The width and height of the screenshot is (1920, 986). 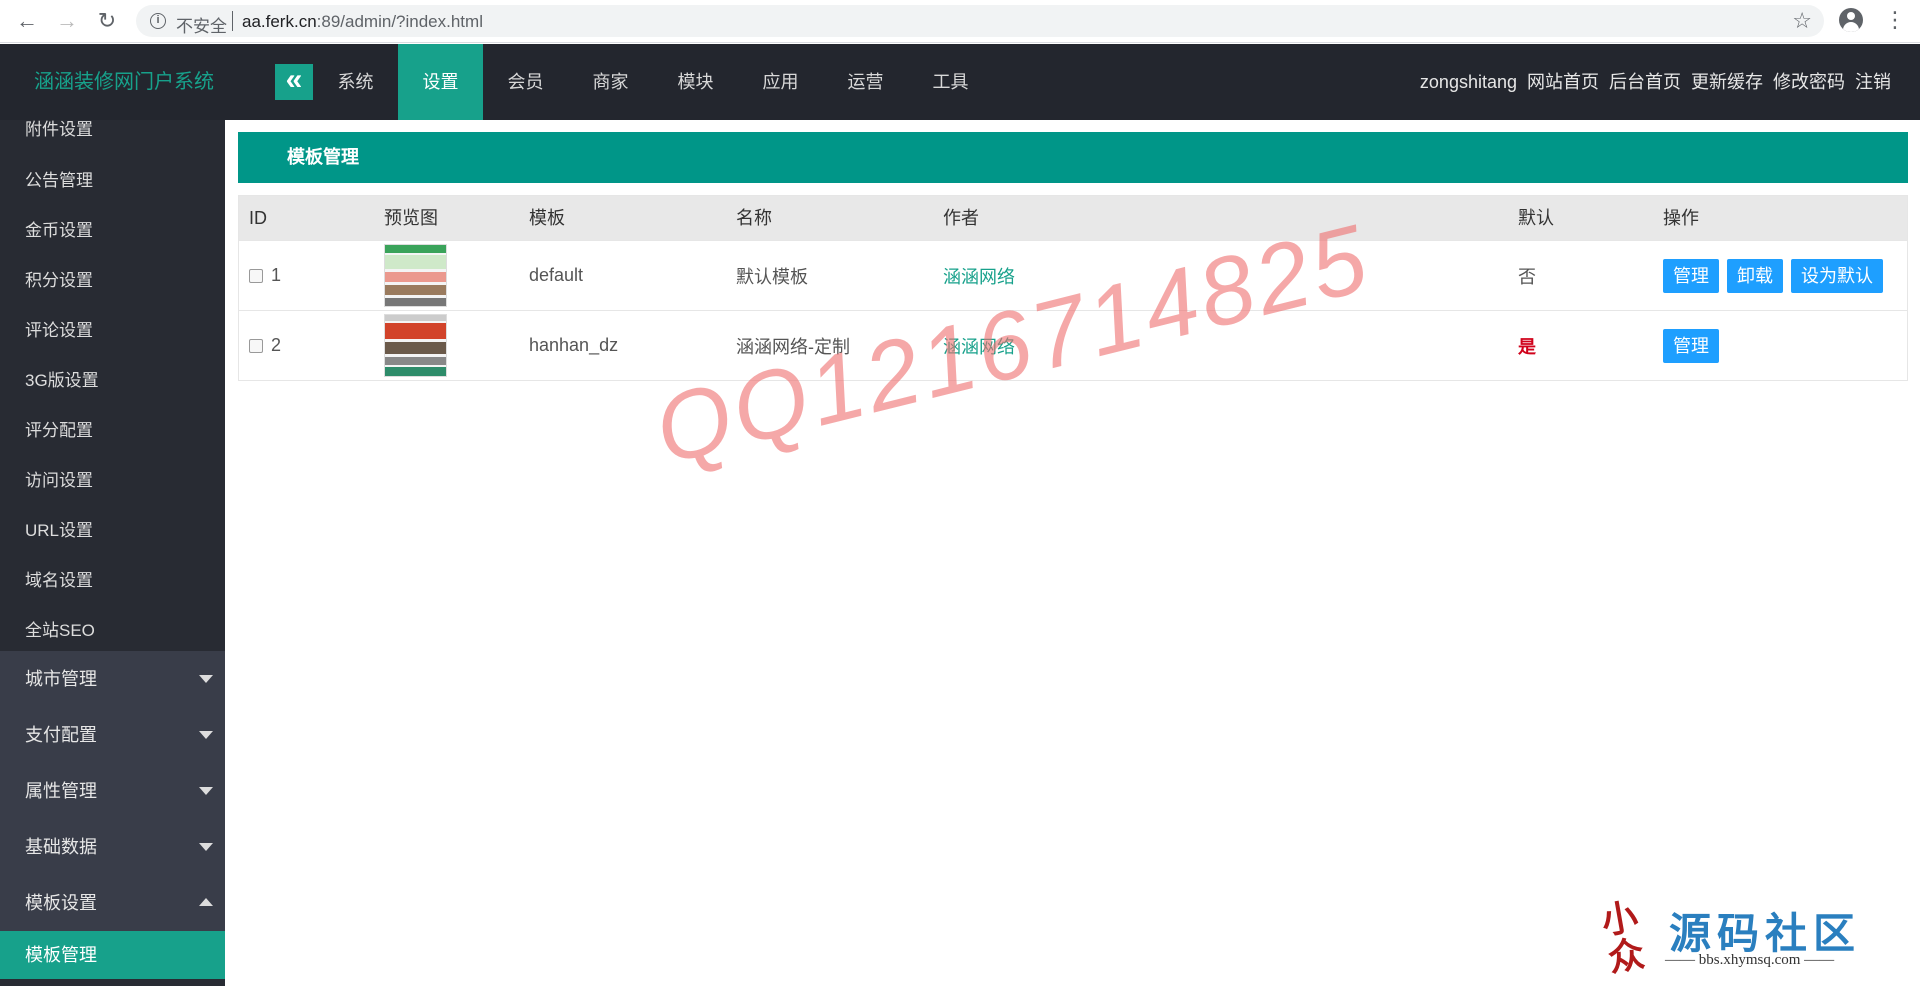 What do you see at coordinates (556, 275) in the screenshot?
I see `row-template: default` at bounding box center [556, 275].